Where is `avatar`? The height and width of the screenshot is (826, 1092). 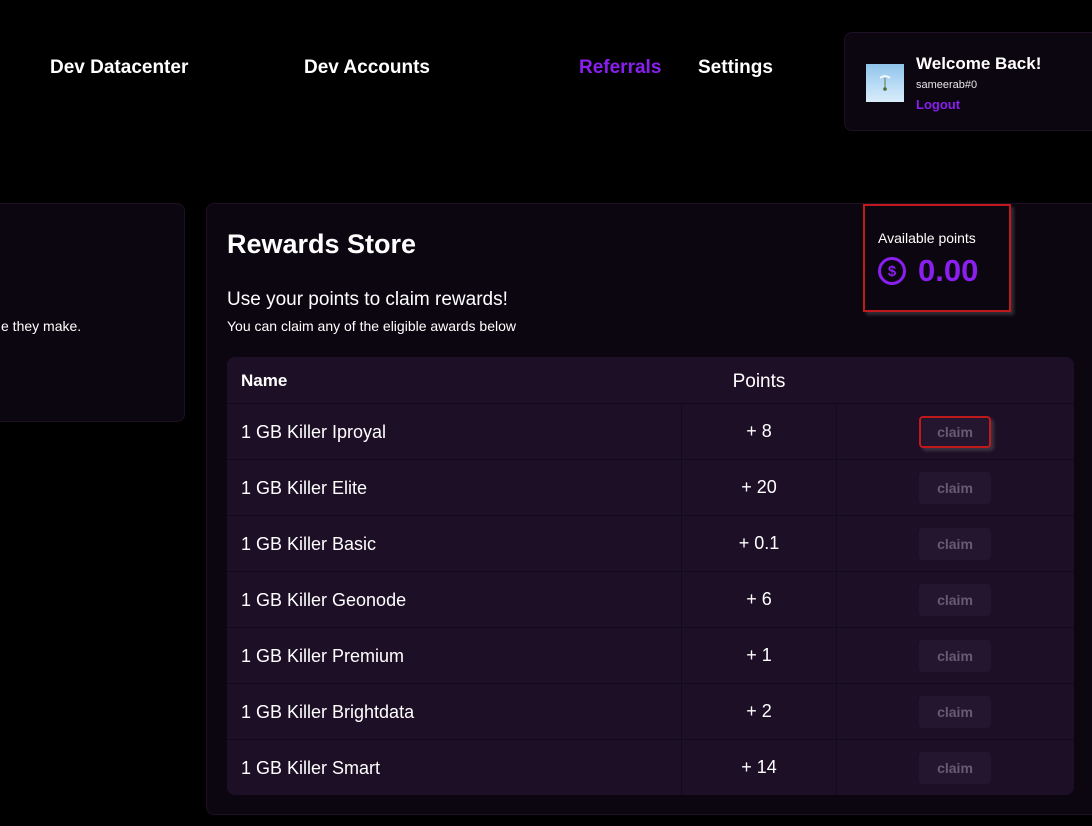 avatar is located at coordinates (885, 83).